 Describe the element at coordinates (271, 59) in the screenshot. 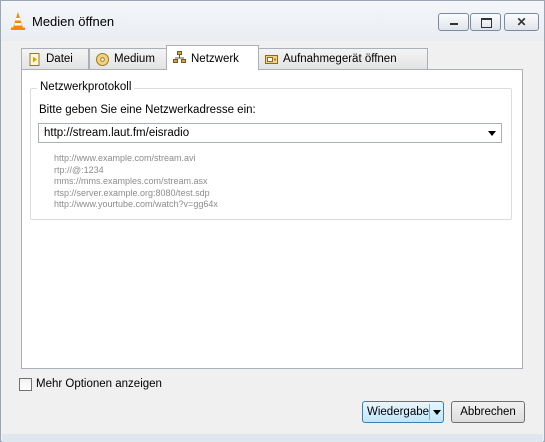

I see `capture-device-icon` at that location.